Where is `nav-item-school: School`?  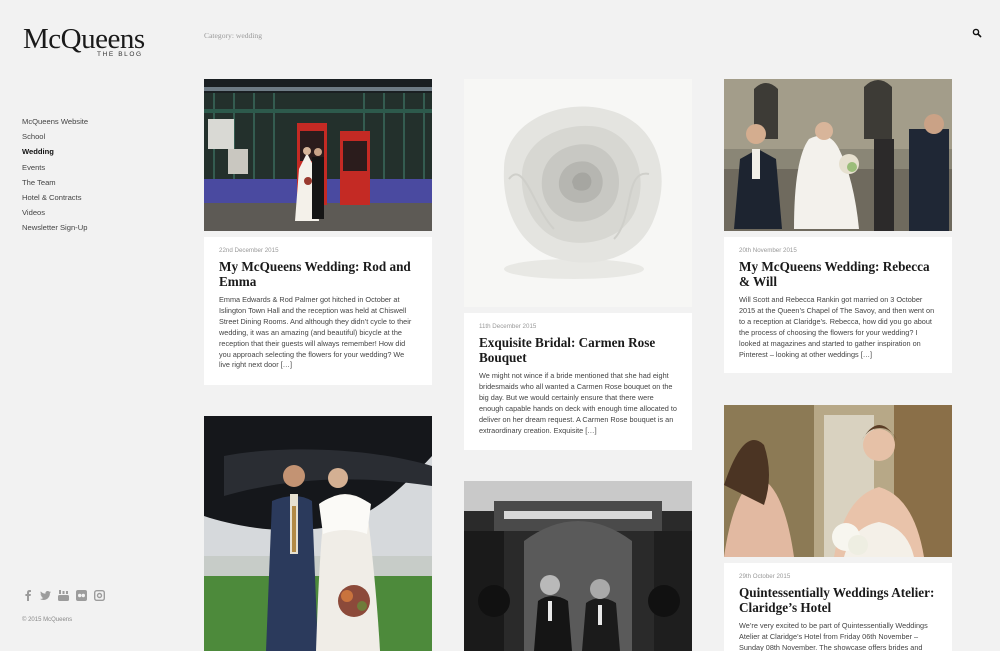
nav-item-school: School is located at coordinates (55, 136).